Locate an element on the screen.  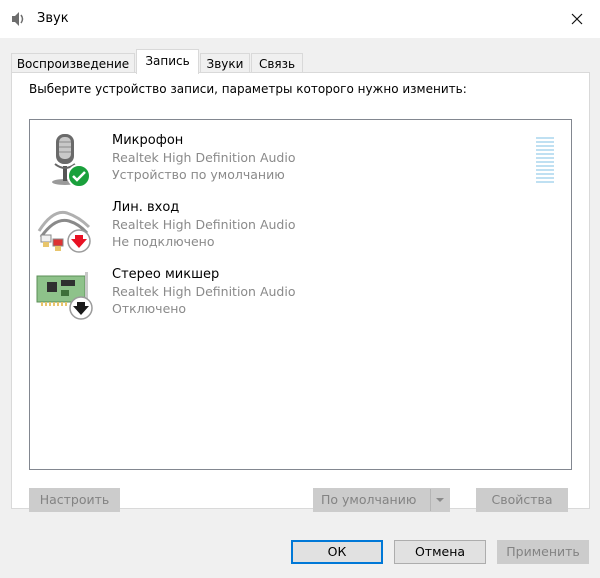
red-down-arrow-badge-icon is located at coordinates (79, 241).